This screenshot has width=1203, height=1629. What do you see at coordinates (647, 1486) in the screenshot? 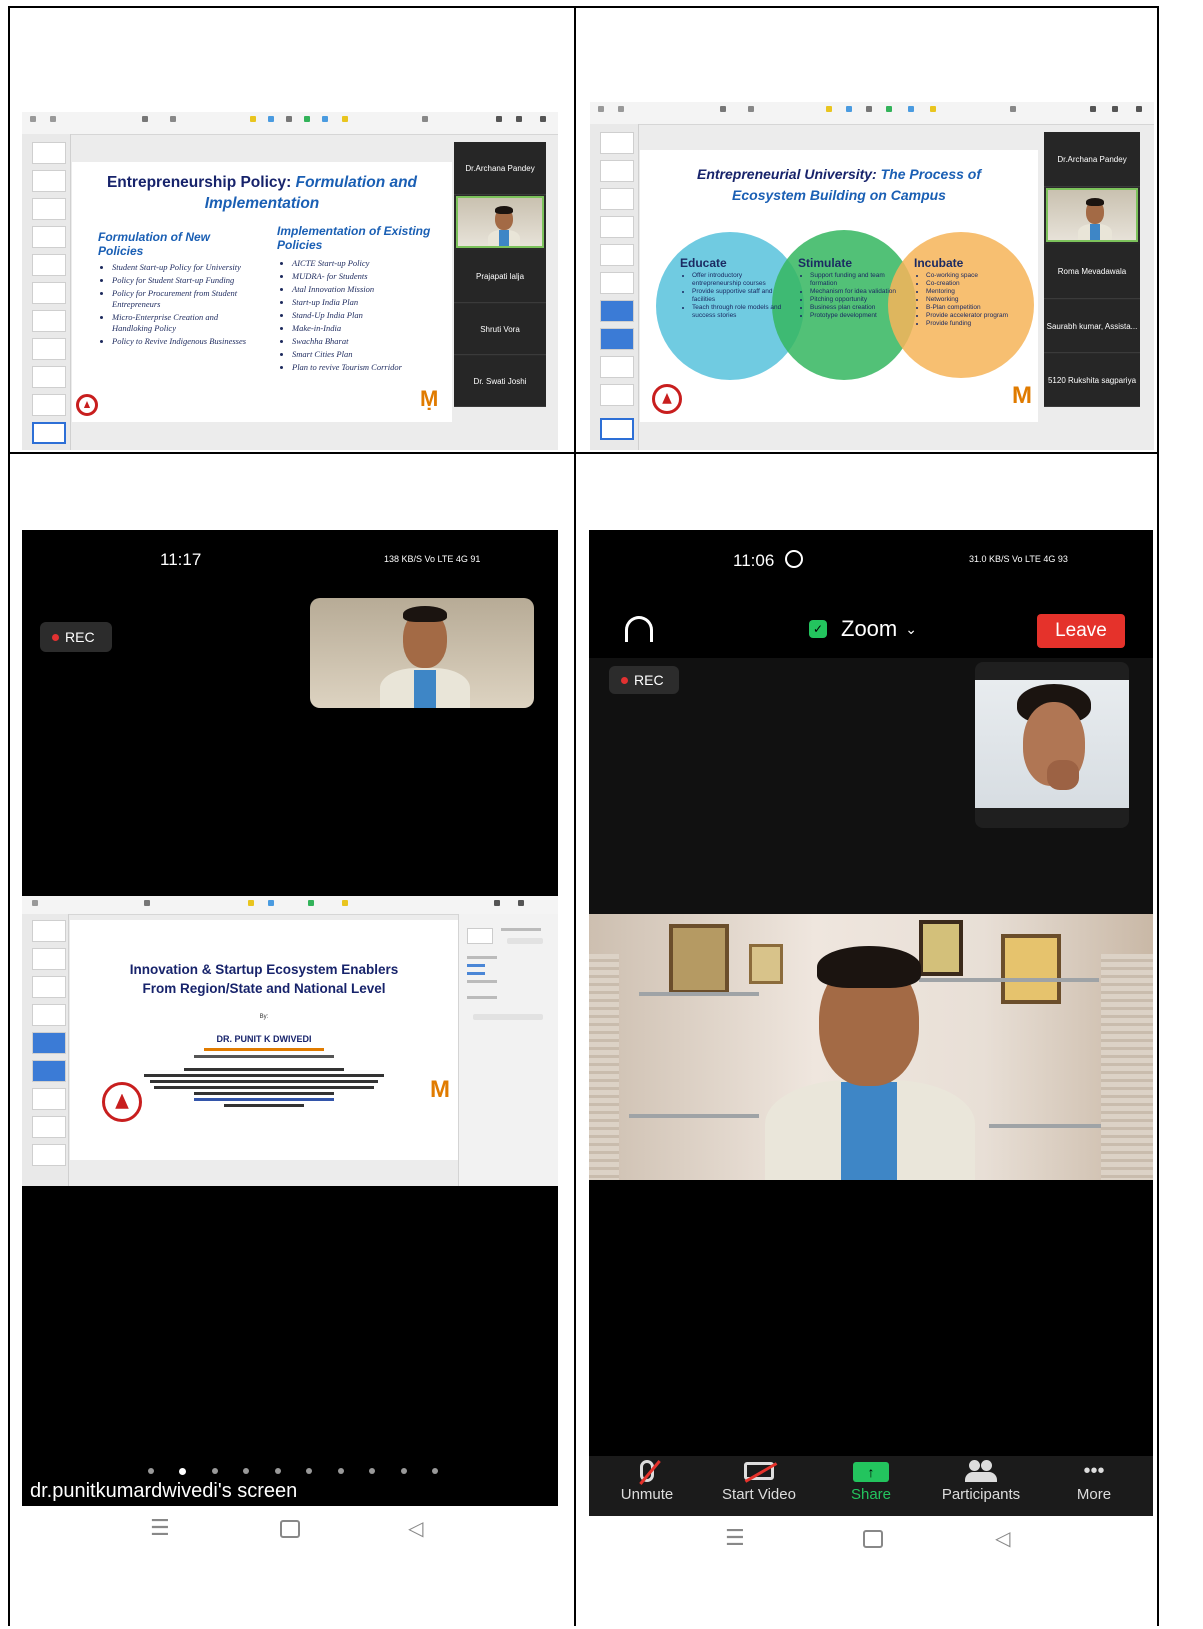
I see `unmute-button: Unmute` at bounding box center [647, 1486].